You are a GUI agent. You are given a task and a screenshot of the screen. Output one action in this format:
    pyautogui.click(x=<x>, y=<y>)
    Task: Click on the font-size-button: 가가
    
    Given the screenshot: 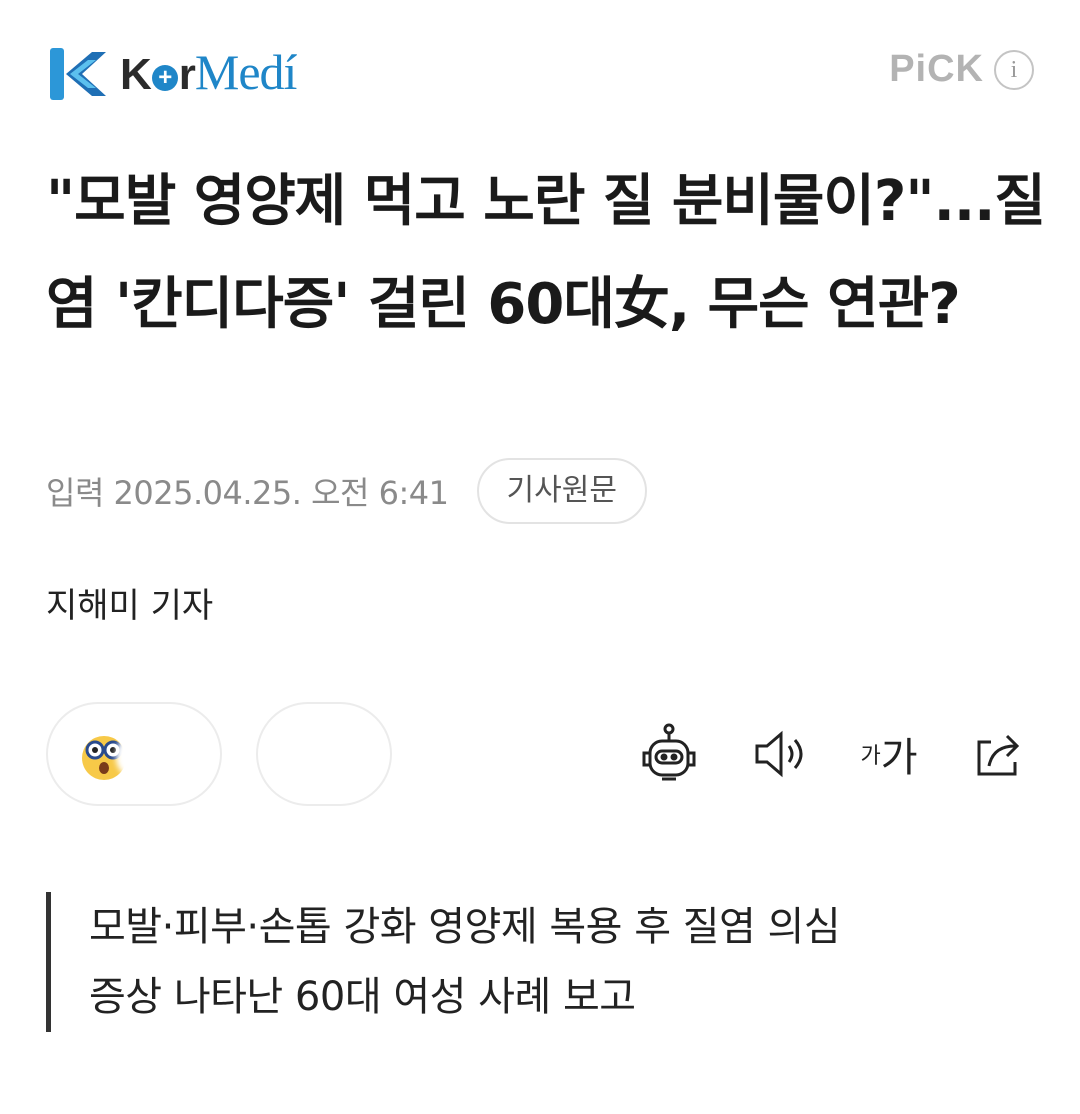 What is the action you would take?
    pyautogui.click(x=889, y=754)
    